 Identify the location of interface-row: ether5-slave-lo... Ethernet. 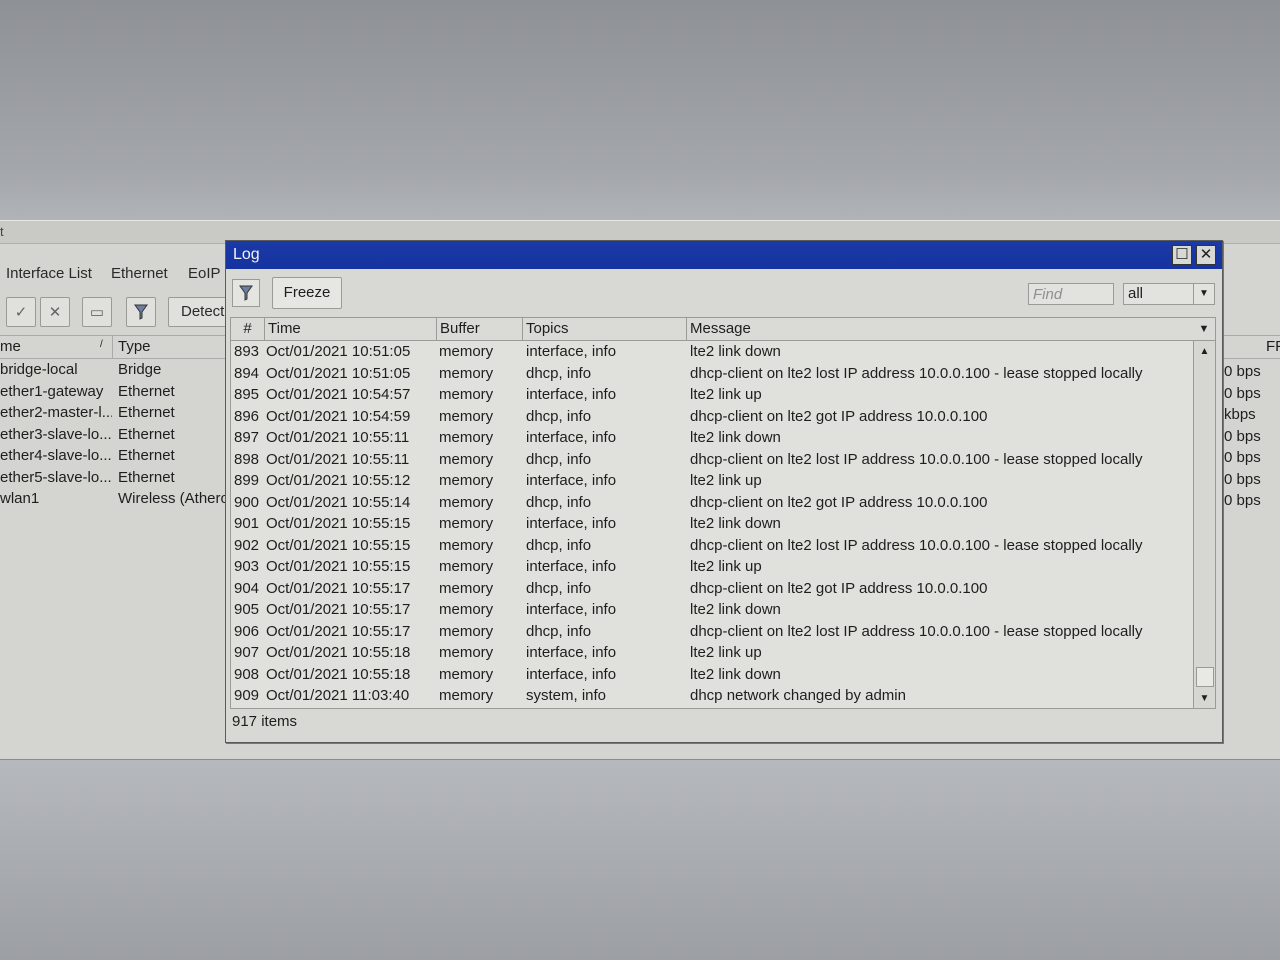
(113, 478).